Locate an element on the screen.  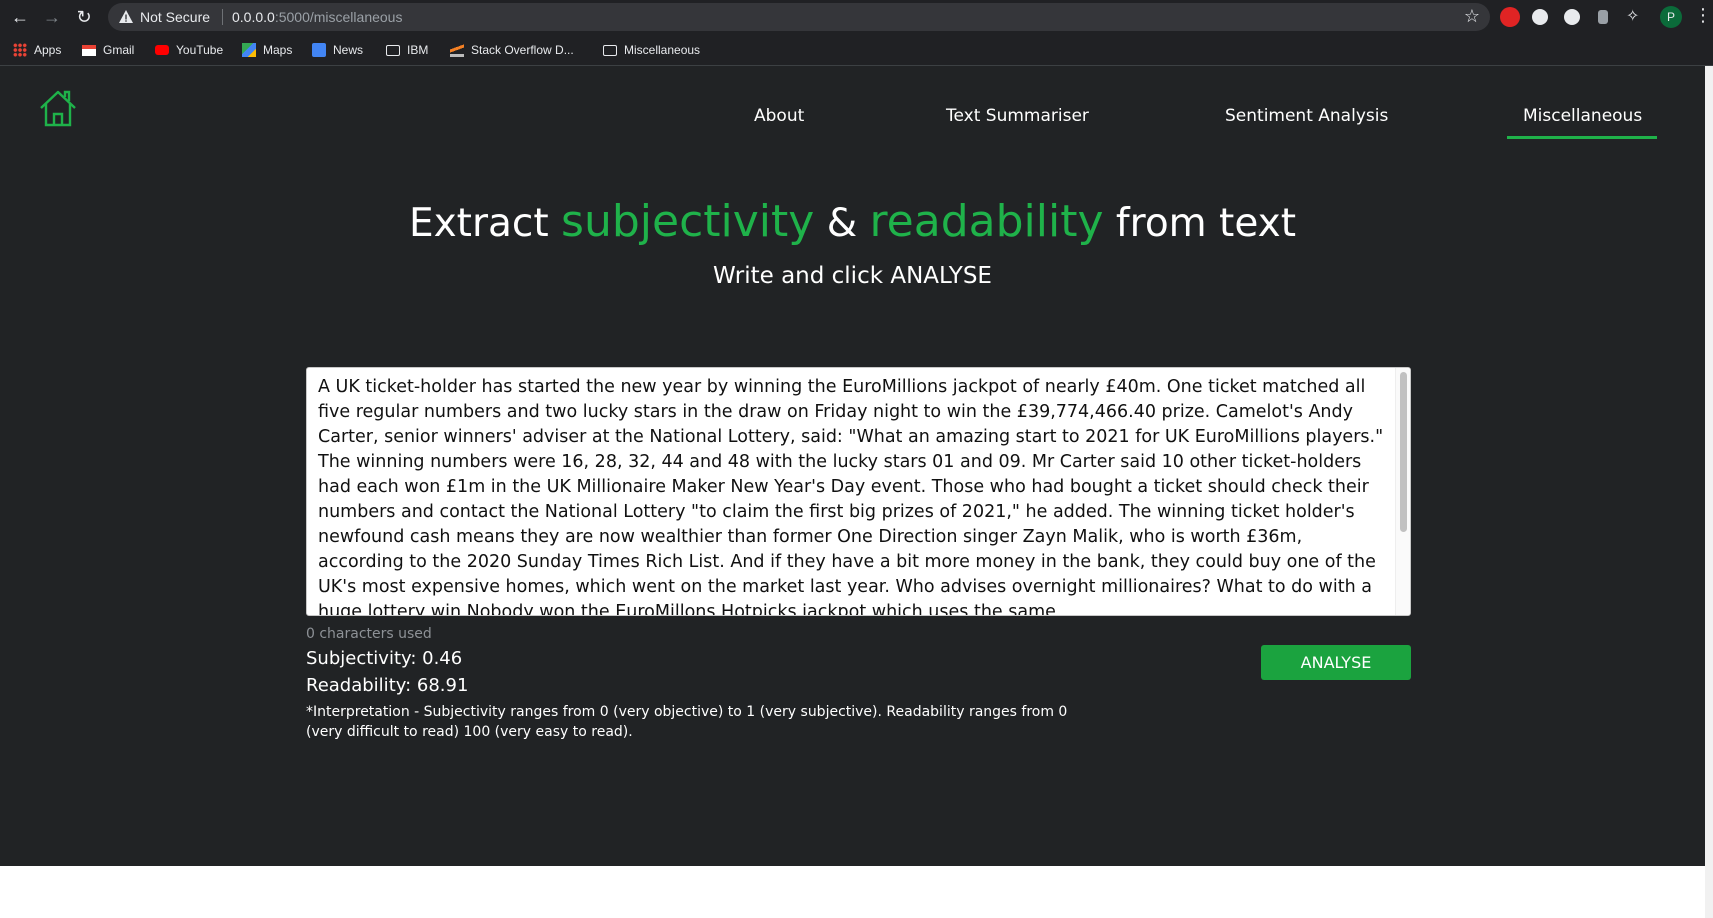
readability-result: Readability: 68.91 is located at coordinates (387, 685).